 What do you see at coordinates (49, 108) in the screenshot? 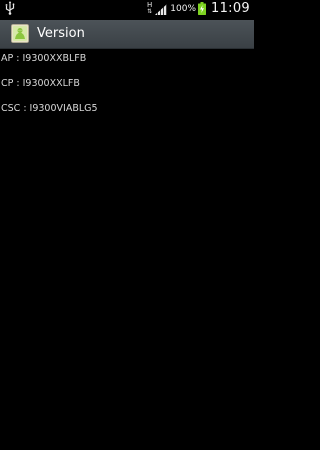
I see `version-csc: CSC : I9300VIABLG5` at bounding box center [49, 108].